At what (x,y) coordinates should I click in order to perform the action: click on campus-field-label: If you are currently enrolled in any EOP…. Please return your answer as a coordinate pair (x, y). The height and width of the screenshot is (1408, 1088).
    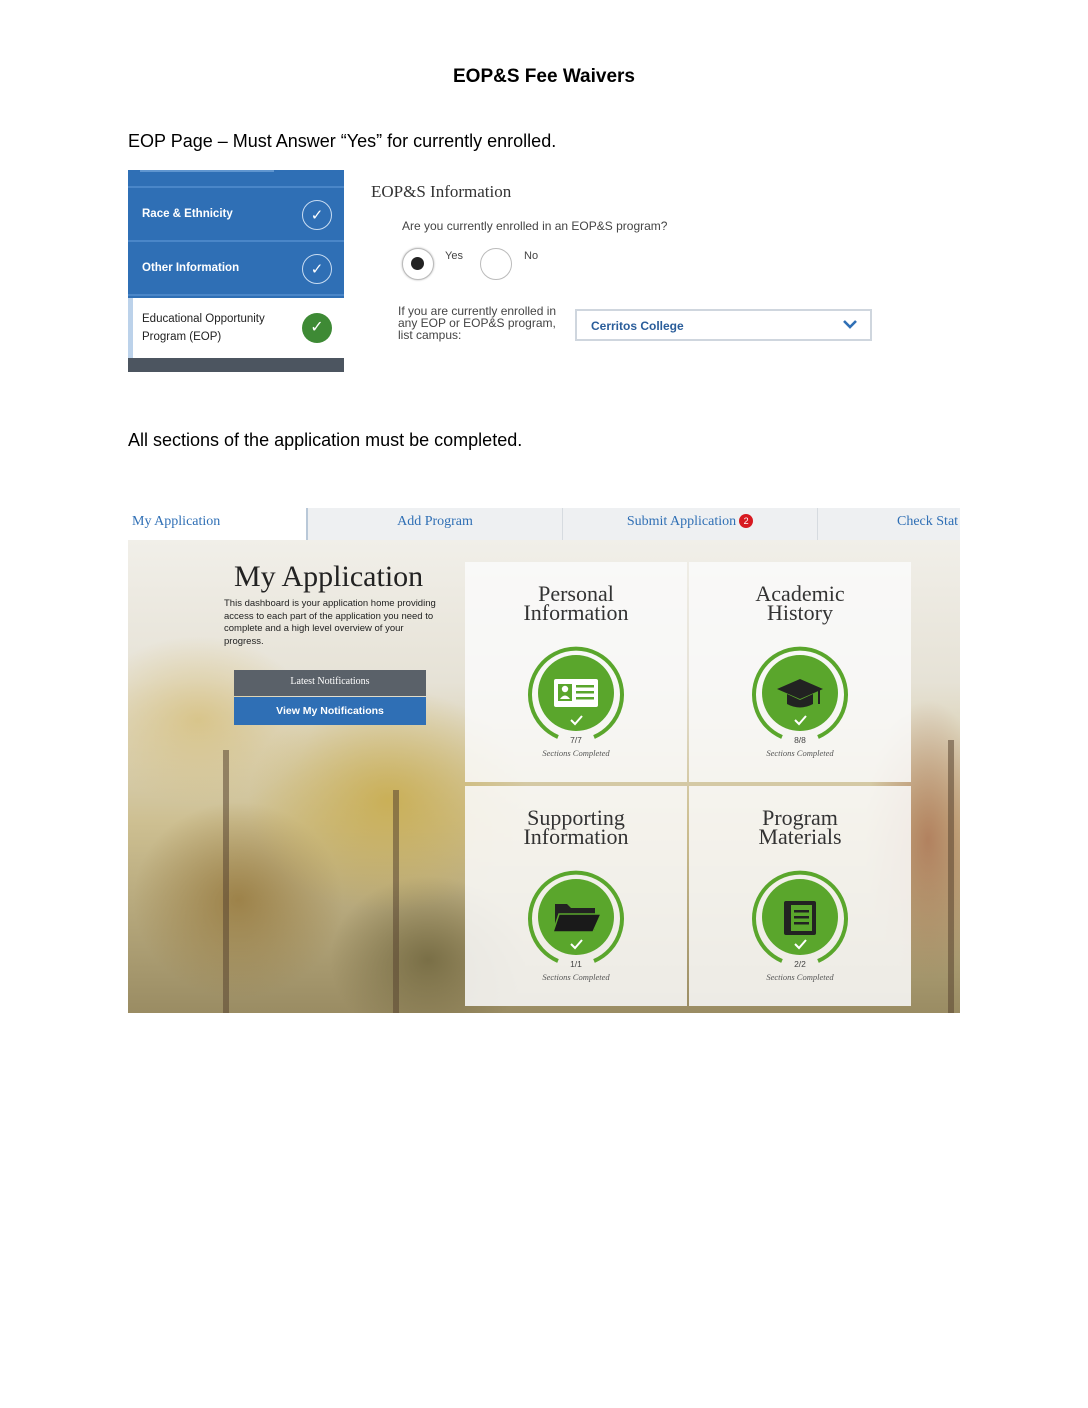
    Looking at the image, I should click on (477, 323).